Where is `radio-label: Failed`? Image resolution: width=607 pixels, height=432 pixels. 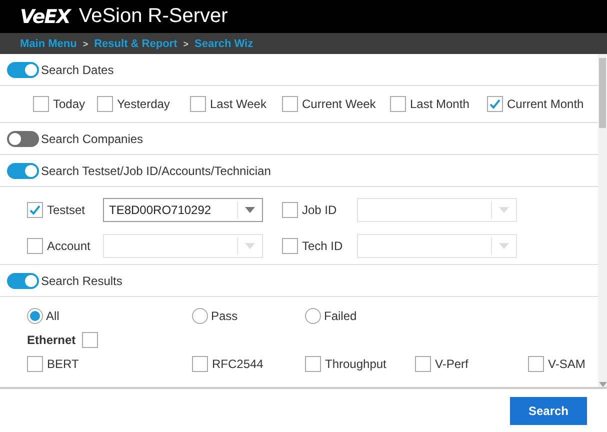 radio-label: Failed is located at coordinates (340, 316).